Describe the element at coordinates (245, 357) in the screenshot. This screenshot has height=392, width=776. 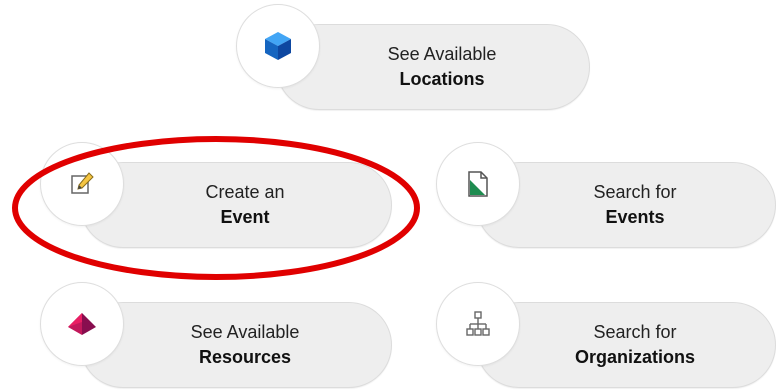
I see `tile-line2: Resources` at that location.